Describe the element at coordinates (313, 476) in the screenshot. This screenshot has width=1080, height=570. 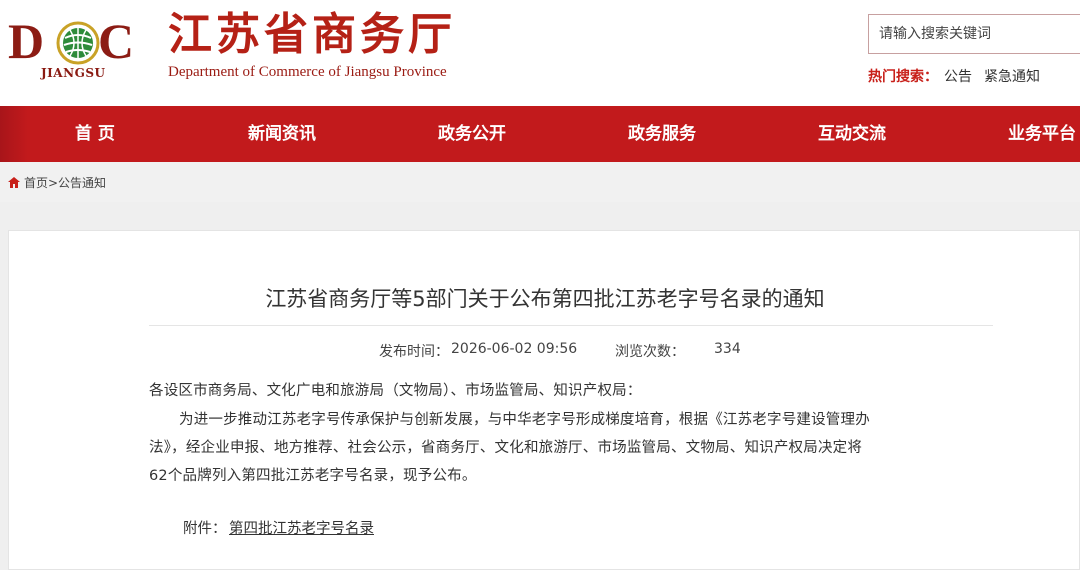
I see `article-body-line: 62个品牌列入第四批江苏老字号名录，现予公布。` at that location.